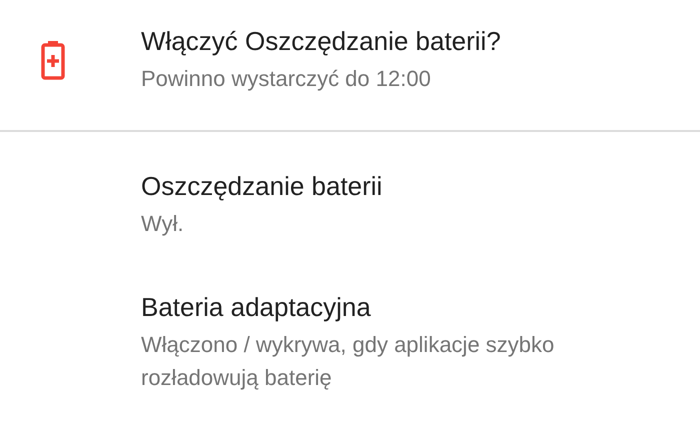 The image size is (700, 441). Describe the element at coordinates (286, 79) in the screenshot. I see `suggestion-subtitle: Powinno wystarczyć do 12:00` at that location.